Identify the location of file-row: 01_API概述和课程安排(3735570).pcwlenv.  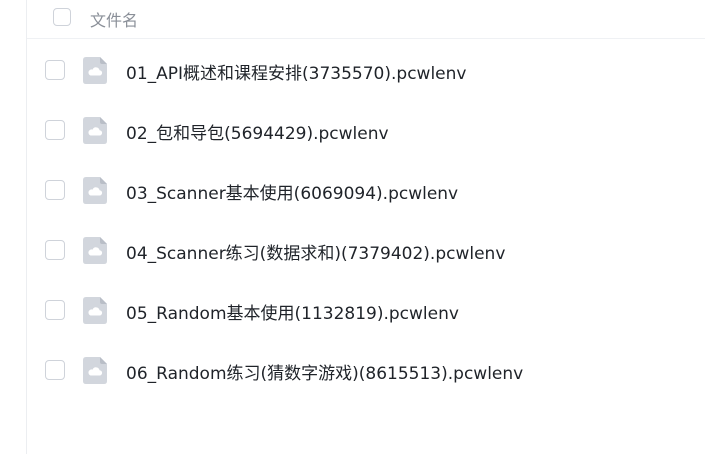
(366, 70).